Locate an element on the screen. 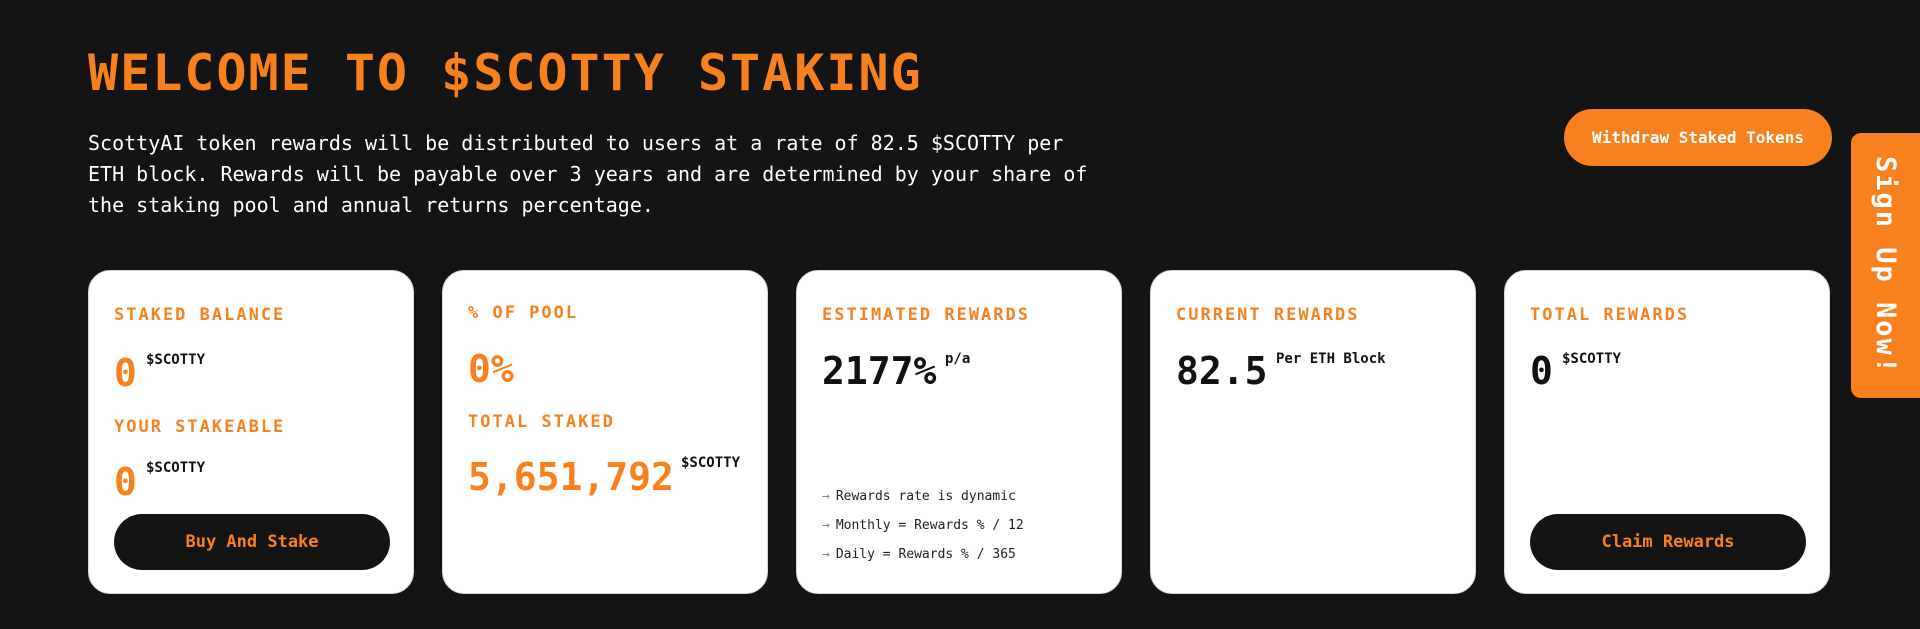  pool-percent-value: 0% is located at coordinates (491, 369).